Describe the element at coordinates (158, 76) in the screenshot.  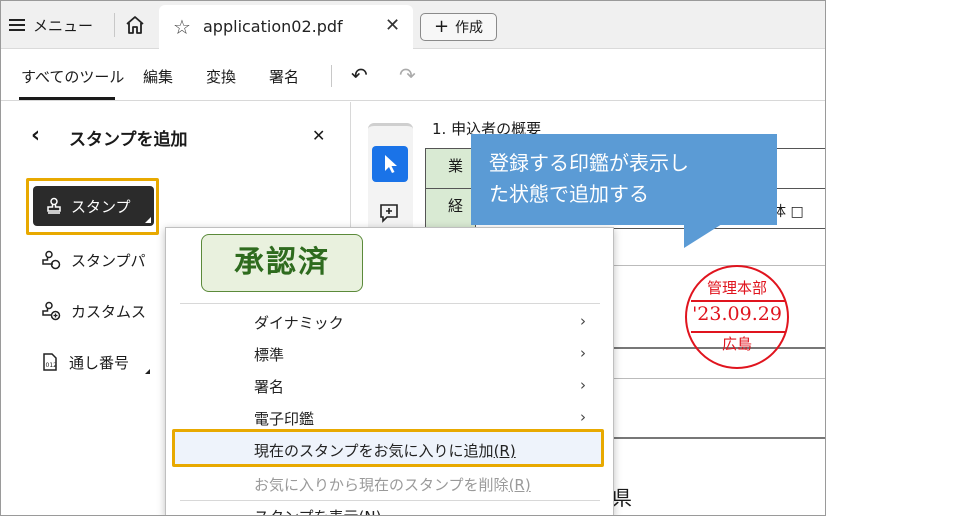
I see `tab-edit: 編集` at that location.